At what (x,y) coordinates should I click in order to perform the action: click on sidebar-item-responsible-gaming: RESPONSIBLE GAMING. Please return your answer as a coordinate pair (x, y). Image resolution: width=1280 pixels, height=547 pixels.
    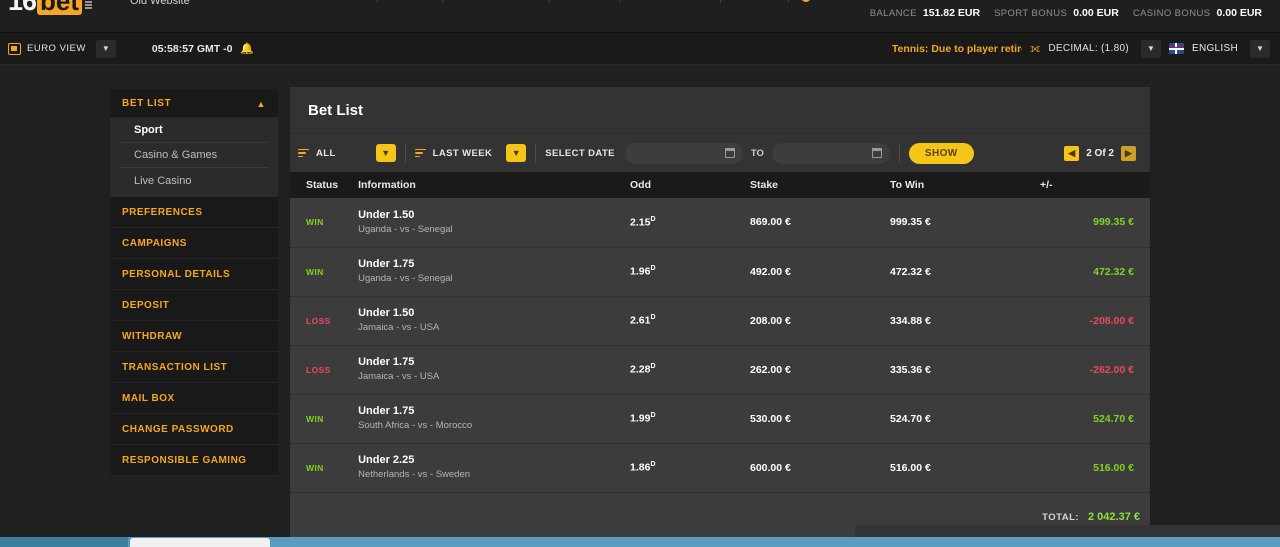
    Looking at the image, I should click on (194, 460).